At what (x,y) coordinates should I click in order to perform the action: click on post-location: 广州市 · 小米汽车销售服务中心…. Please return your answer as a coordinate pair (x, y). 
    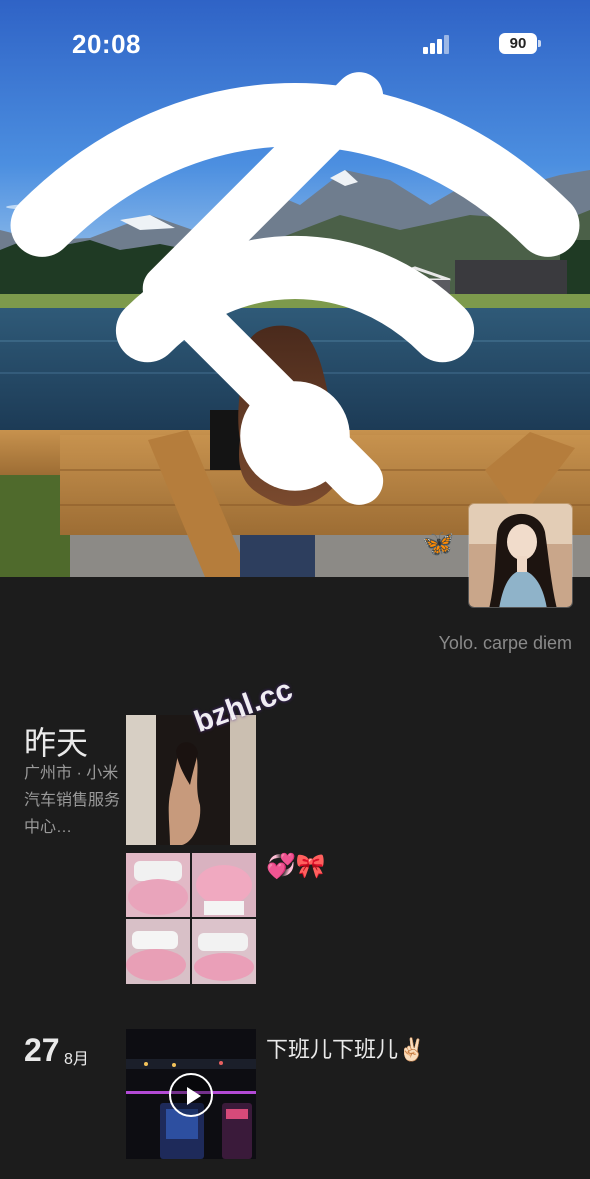
    Looking at the image, I should click on (72, 800).